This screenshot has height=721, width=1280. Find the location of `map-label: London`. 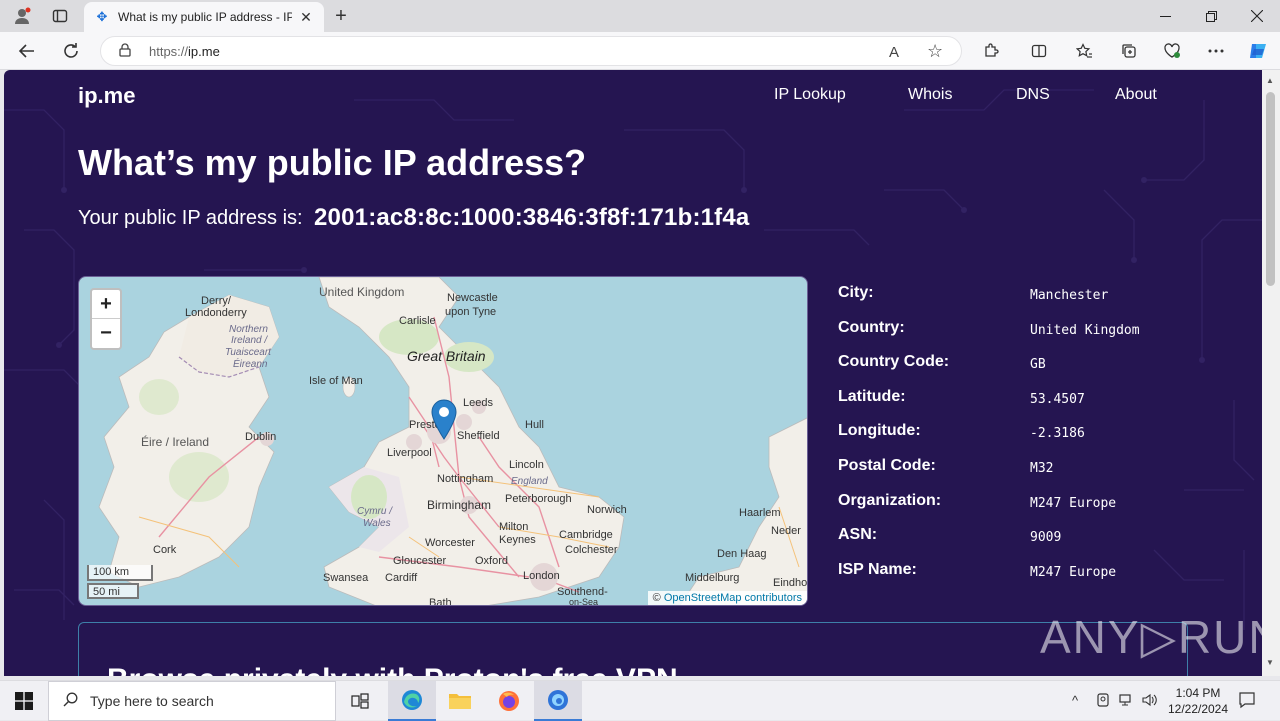

map-label: London is located at coordinates (541, 576).